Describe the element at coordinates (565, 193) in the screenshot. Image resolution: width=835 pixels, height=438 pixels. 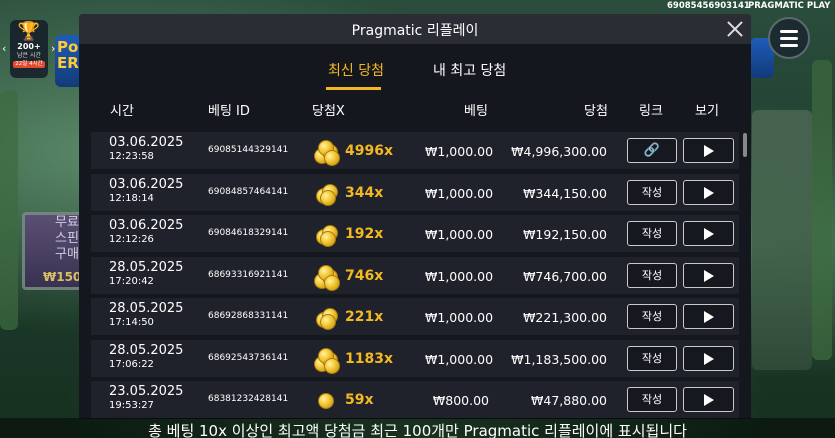
I see `row-win: ₩344,150.00` at that location.